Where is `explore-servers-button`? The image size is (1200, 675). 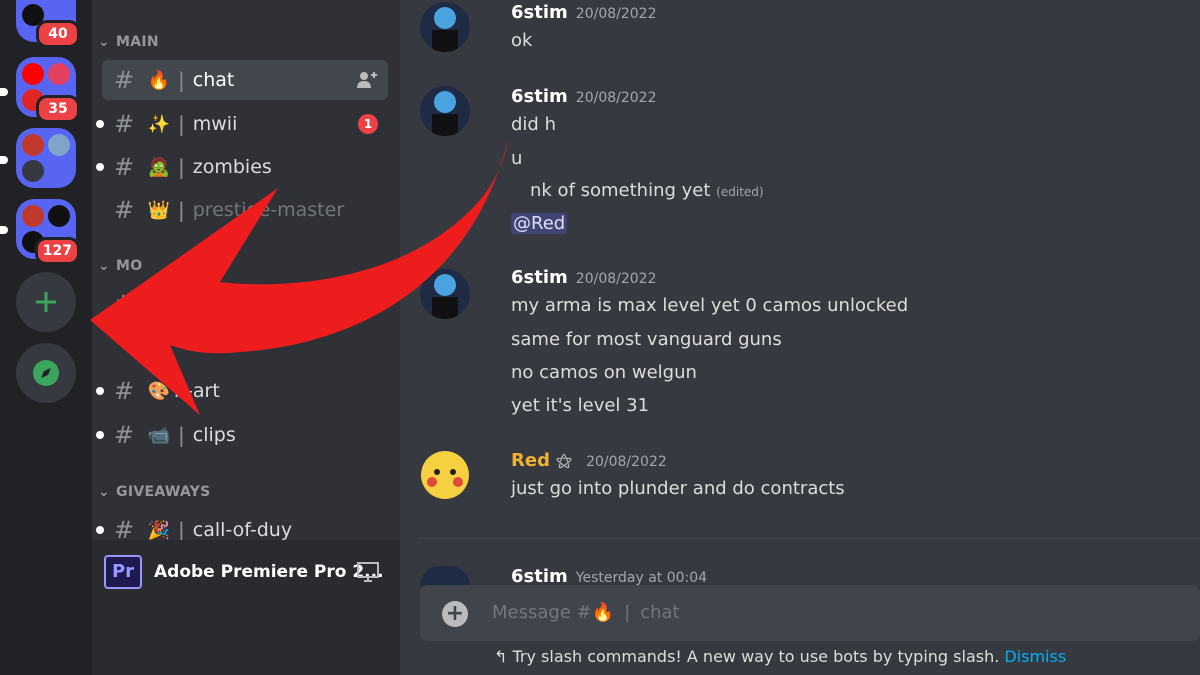
explore-servers-button is located at coordinates (46, 373).